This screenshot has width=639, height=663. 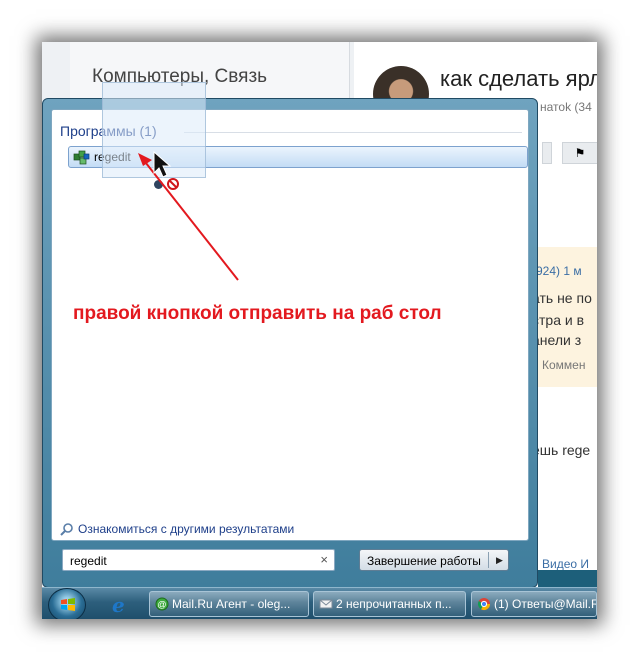 I want to click on mouse-cursor-icon, so click(x=162, y=164).